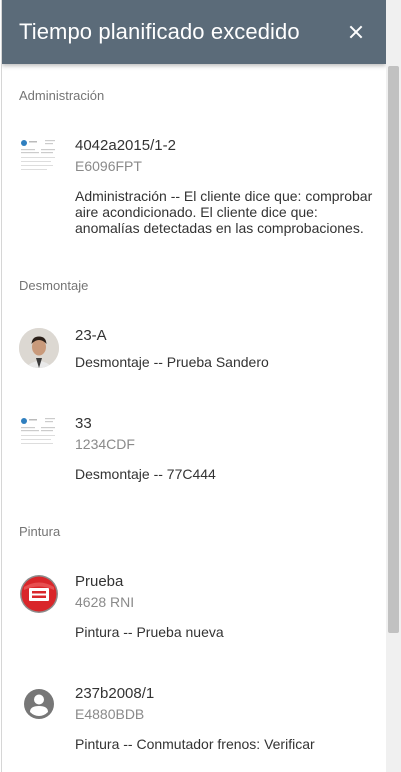  I want to click on item-plate: 1234CDF, so click(105, 444).